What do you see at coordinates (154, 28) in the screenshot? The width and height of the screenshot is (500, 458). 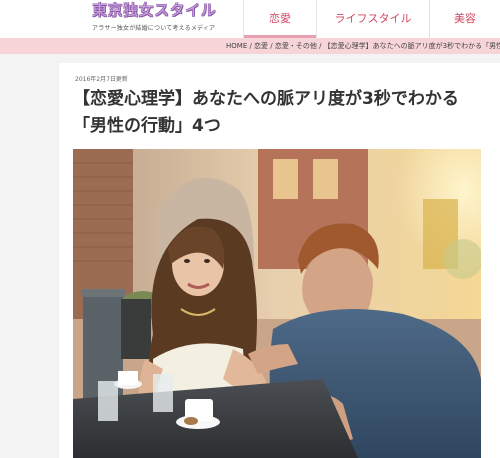 I see `site-tagline: アラサー独女が結婚について考えるメディア` at bounding box center [154, 28].